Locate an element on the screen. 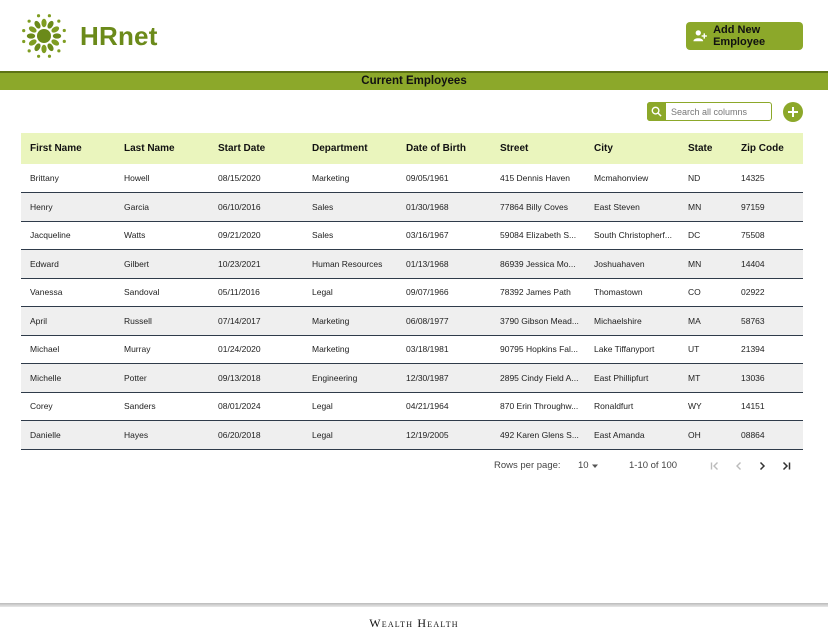  table-cell: 13036 is located at coordinates (767, 378).